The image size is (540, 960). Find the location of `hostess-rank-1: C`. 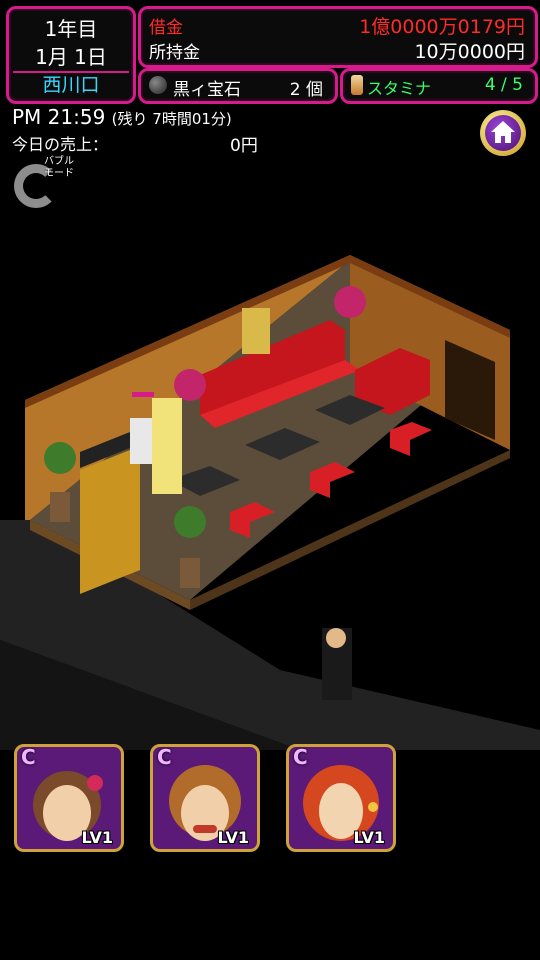

hostess-rank-1: C is located at coordinates (28, 757).